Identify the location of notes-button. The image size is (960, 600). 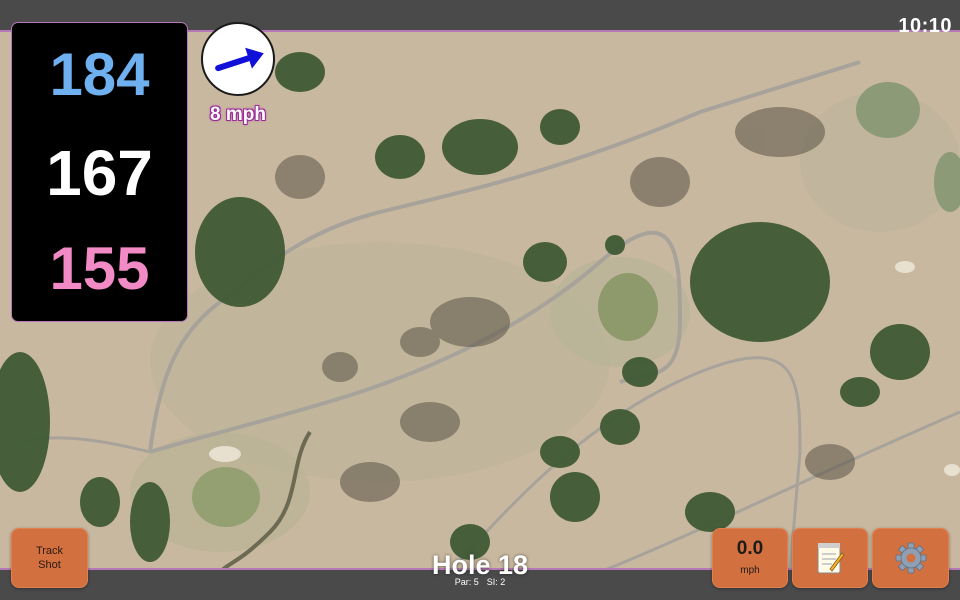
(830, 558).